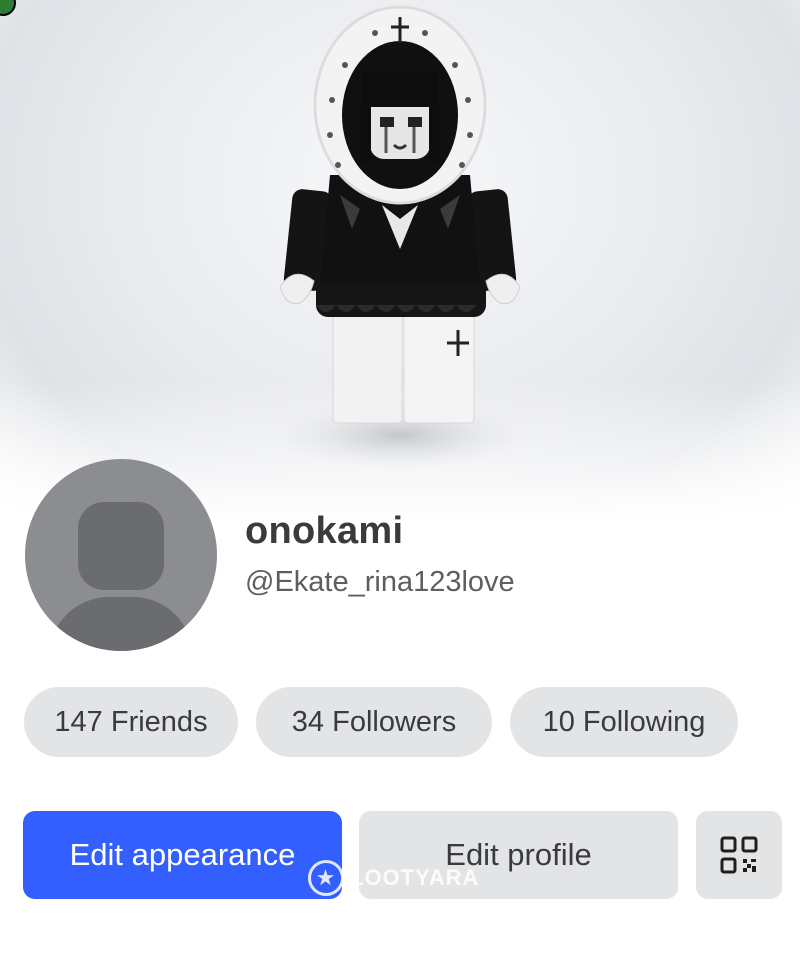 This screenshot has height=960, width=800. I want to click on display-name: onokami, so click(324, 531).